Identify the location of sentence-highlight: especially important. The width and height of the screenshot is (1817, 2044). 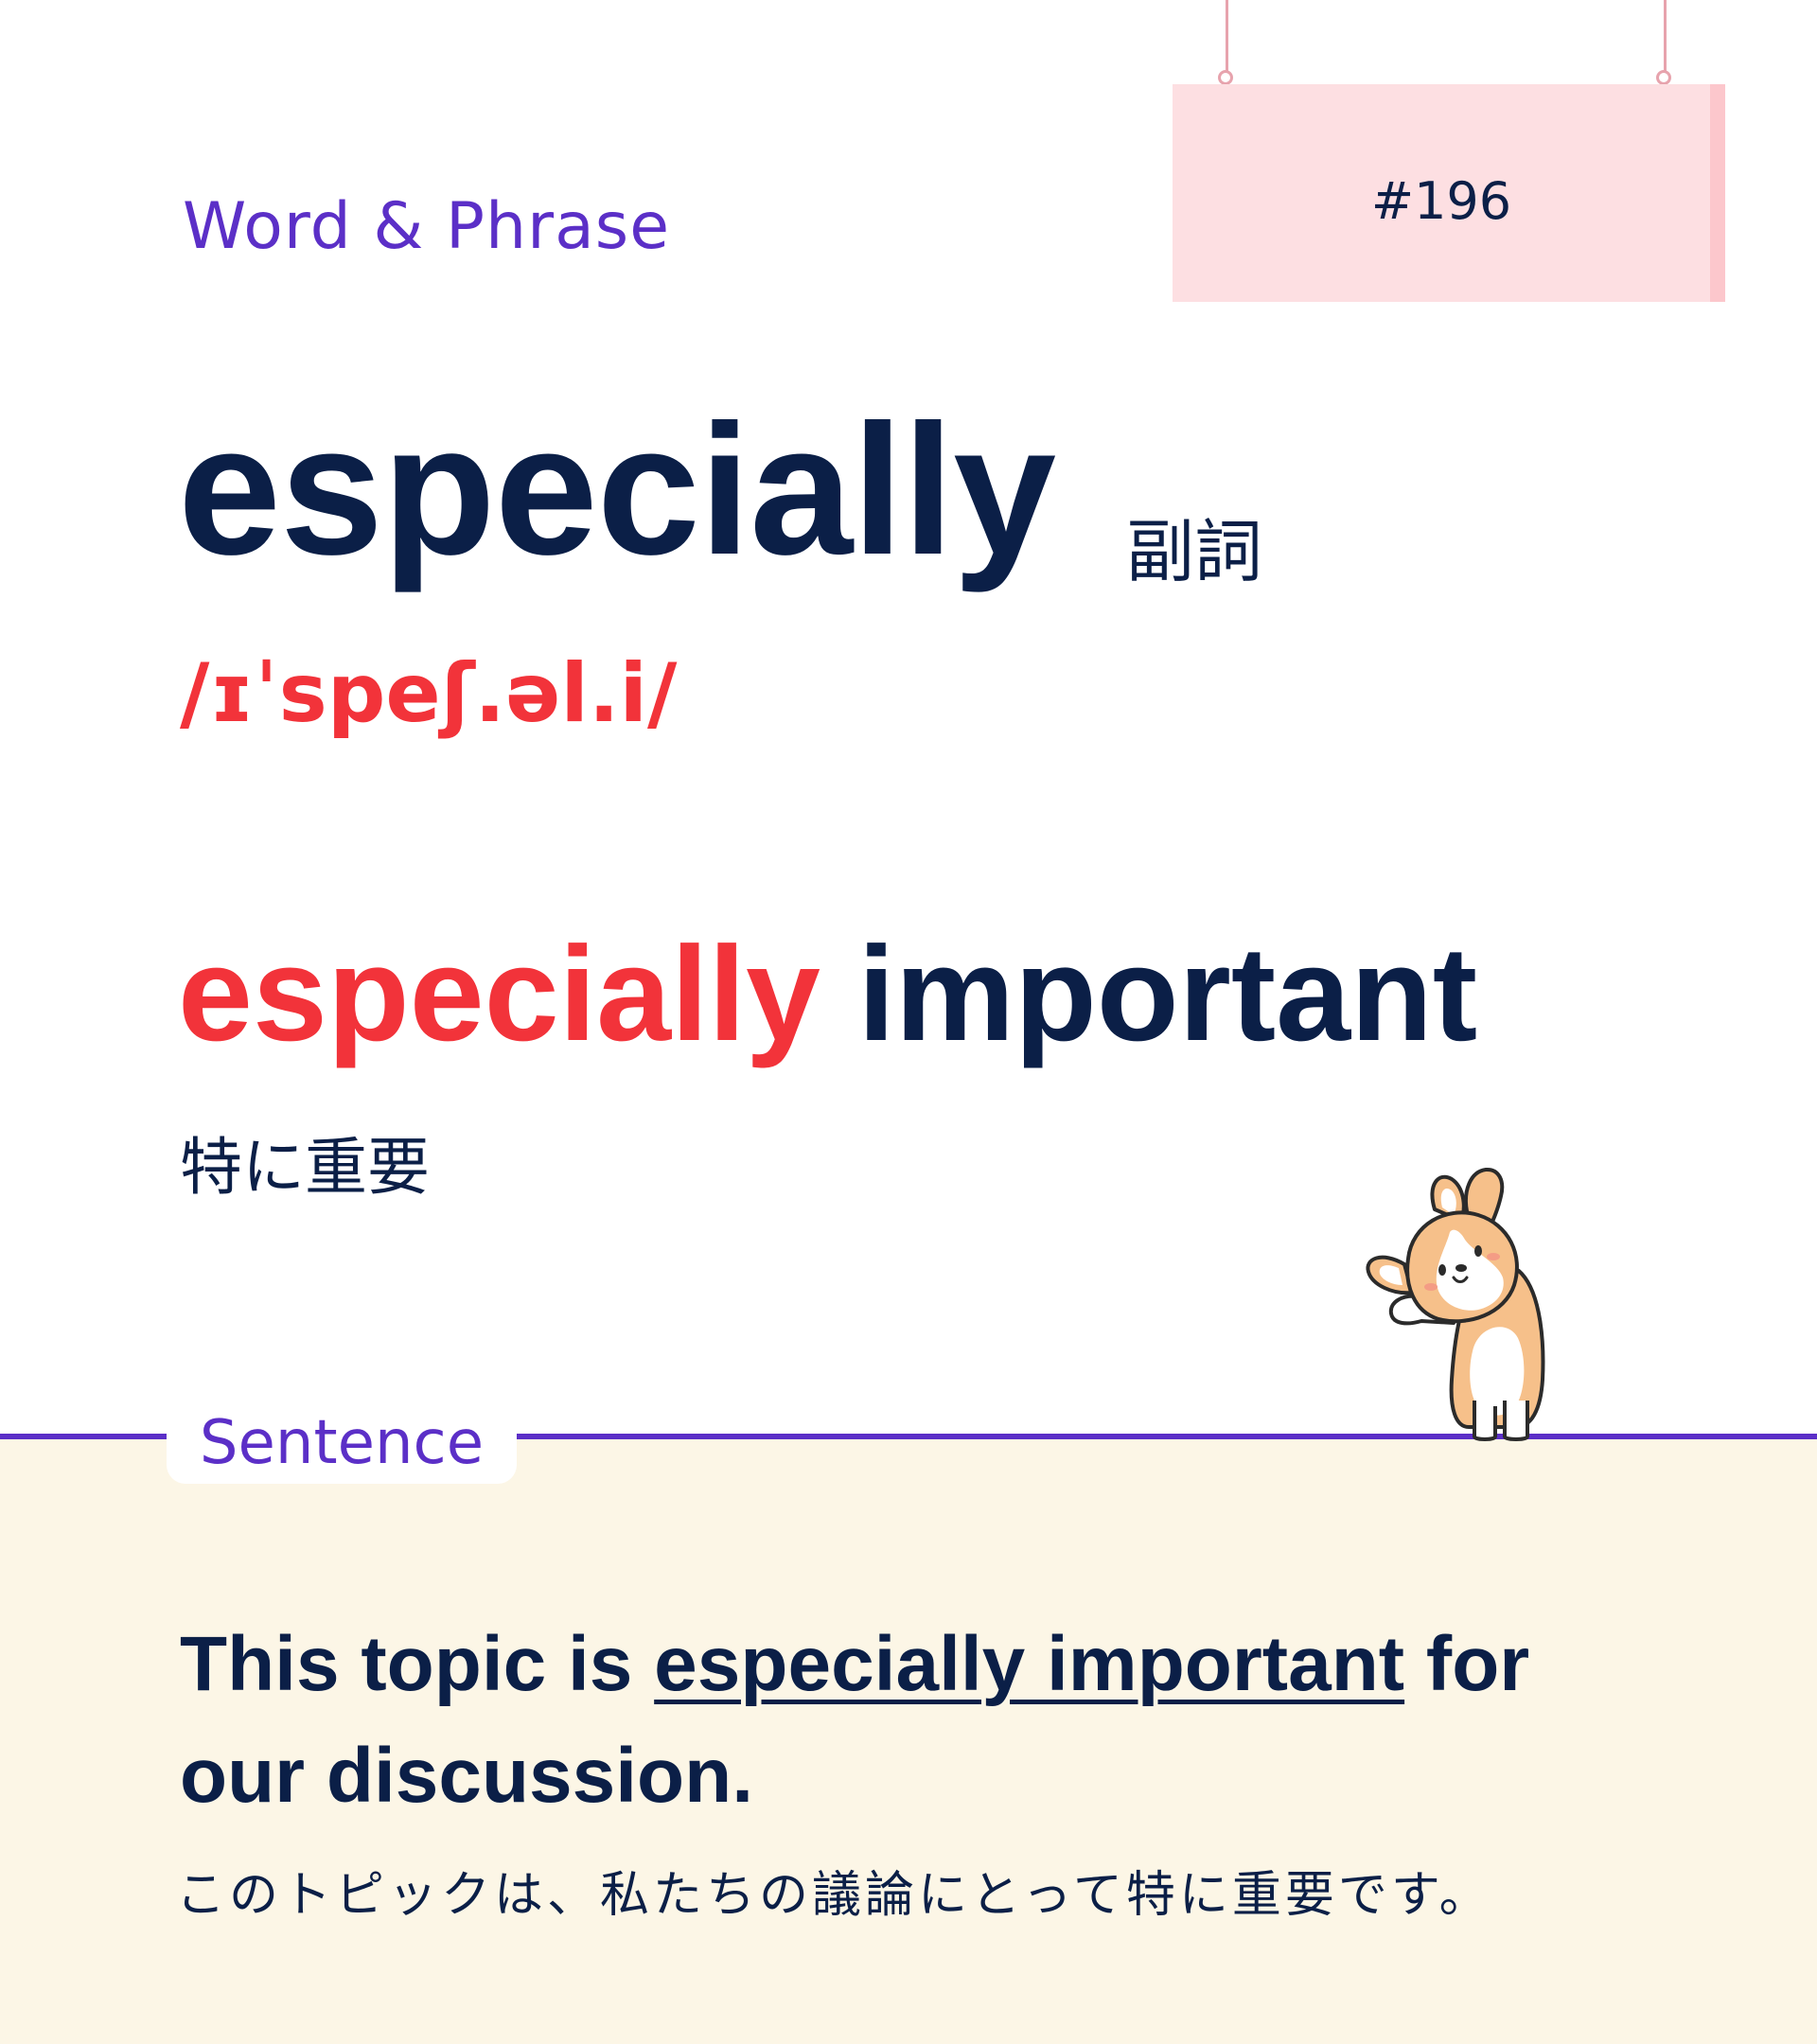
(1030, 1664).